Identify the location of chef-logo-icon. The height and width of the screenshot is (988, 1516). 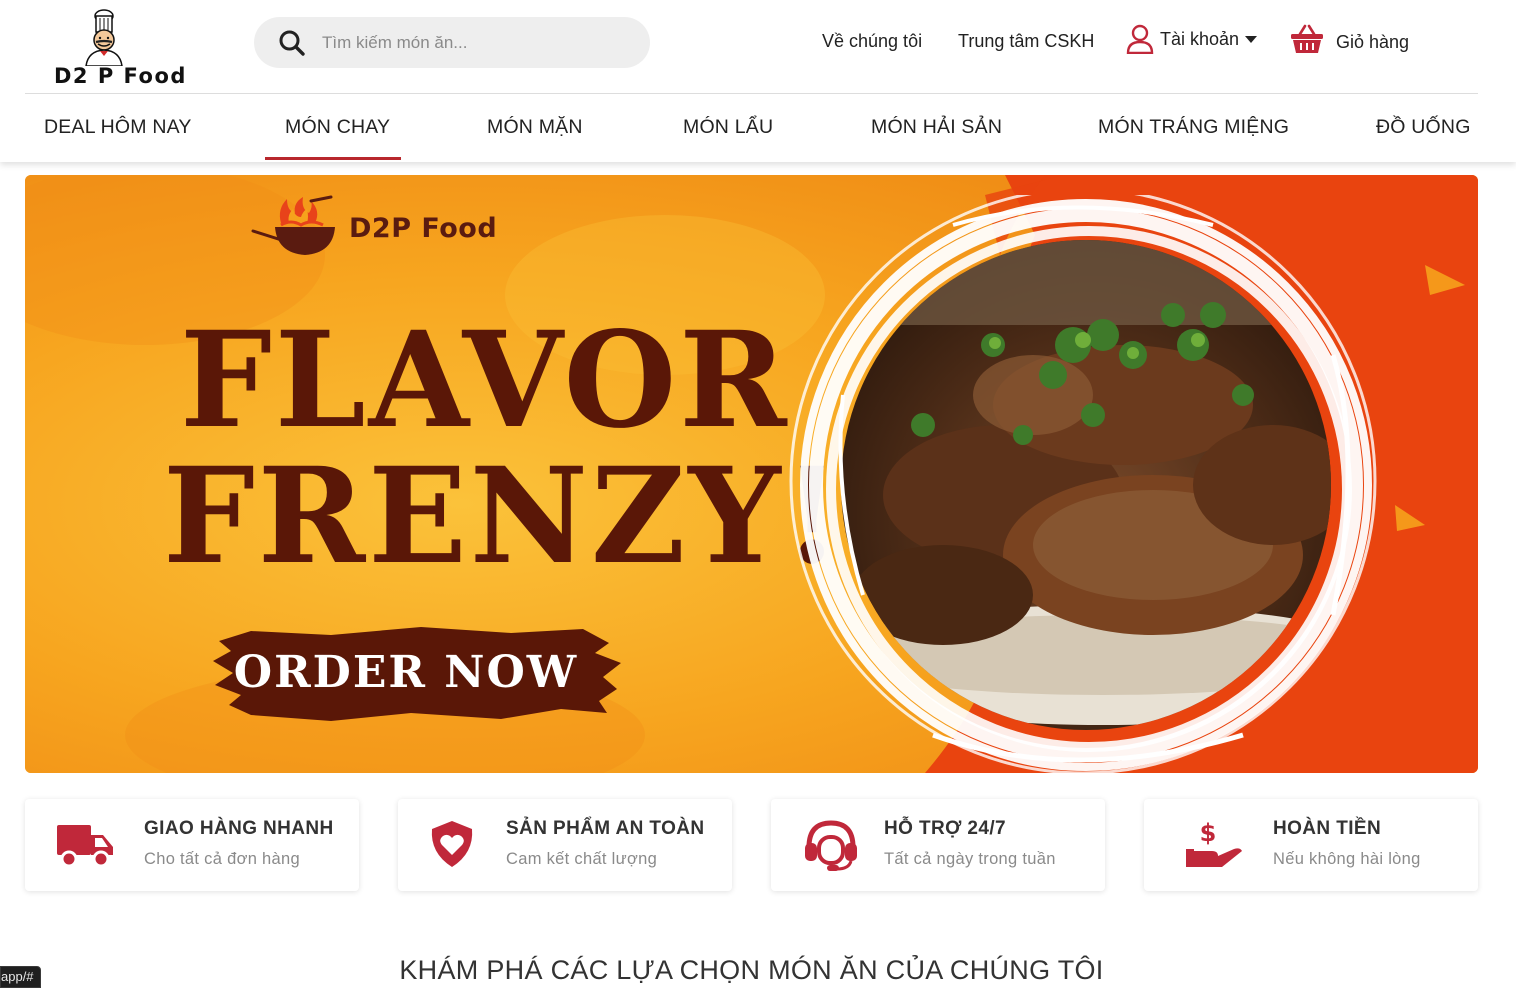
(104, 38).